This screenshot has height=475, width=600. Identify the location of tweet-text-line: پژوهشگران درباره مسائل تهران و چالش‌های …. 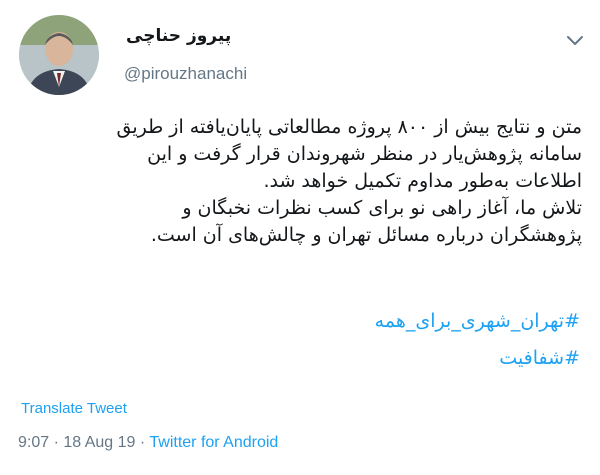
(366, 235).